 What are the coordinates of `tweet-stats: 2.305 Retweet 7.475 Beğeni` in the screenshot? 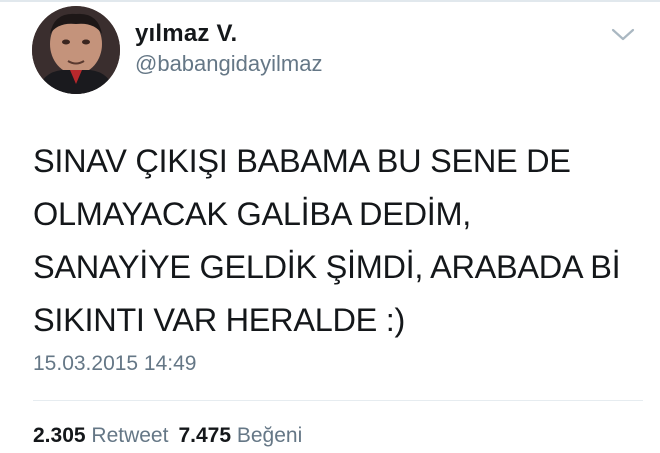 It's located at (167, 436).